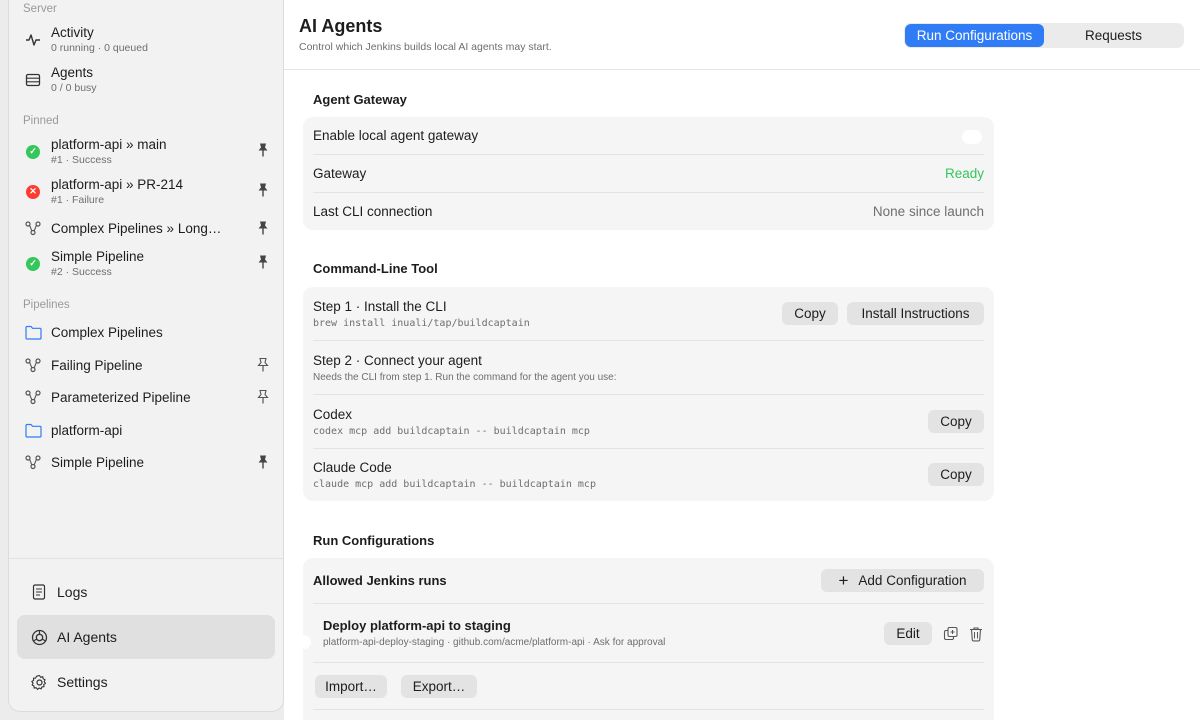 The width and height of the screenshot is (1200, 720). I want to click on pinned-item-title: platform-api » main, so click(109, 144).